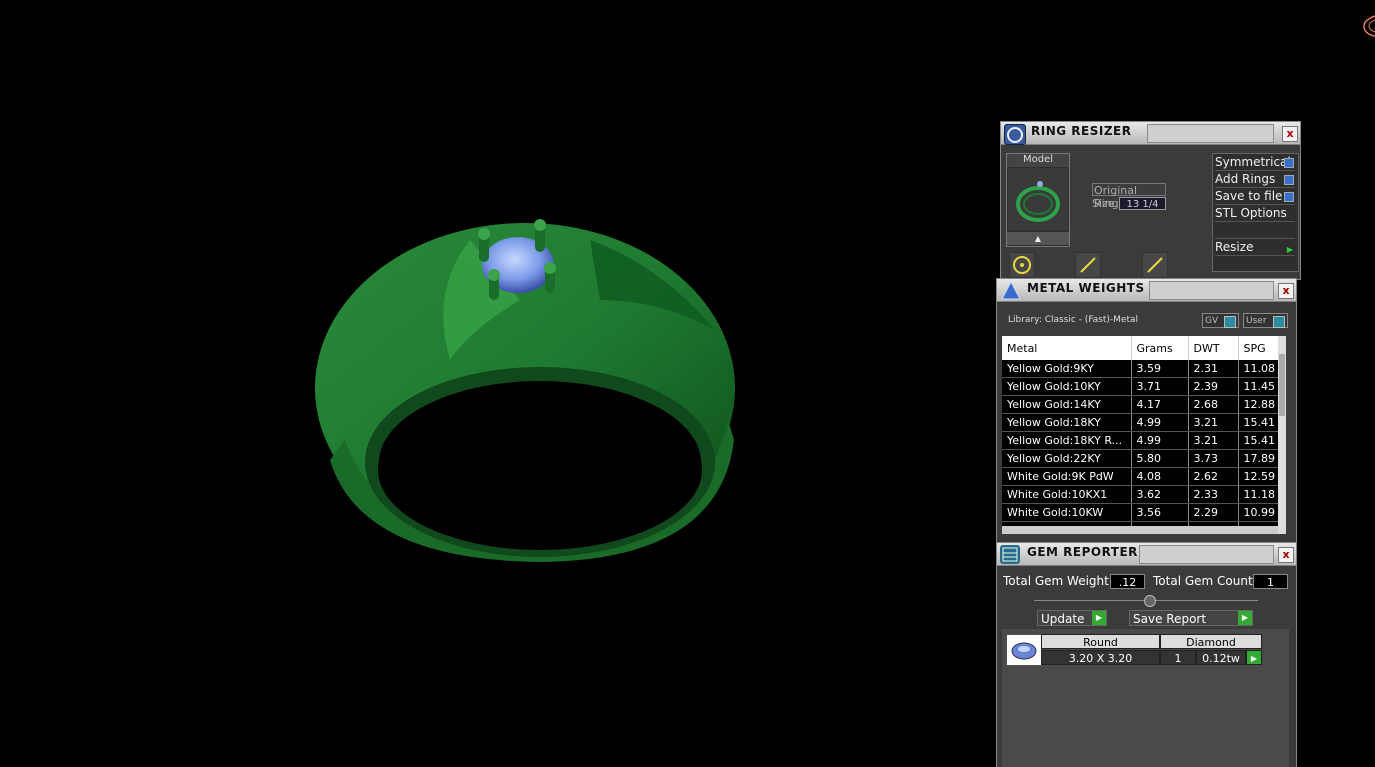 This screenshot has height=767, width=1375. I want to click on grams-cell: 3.62, so click(1160, 494).